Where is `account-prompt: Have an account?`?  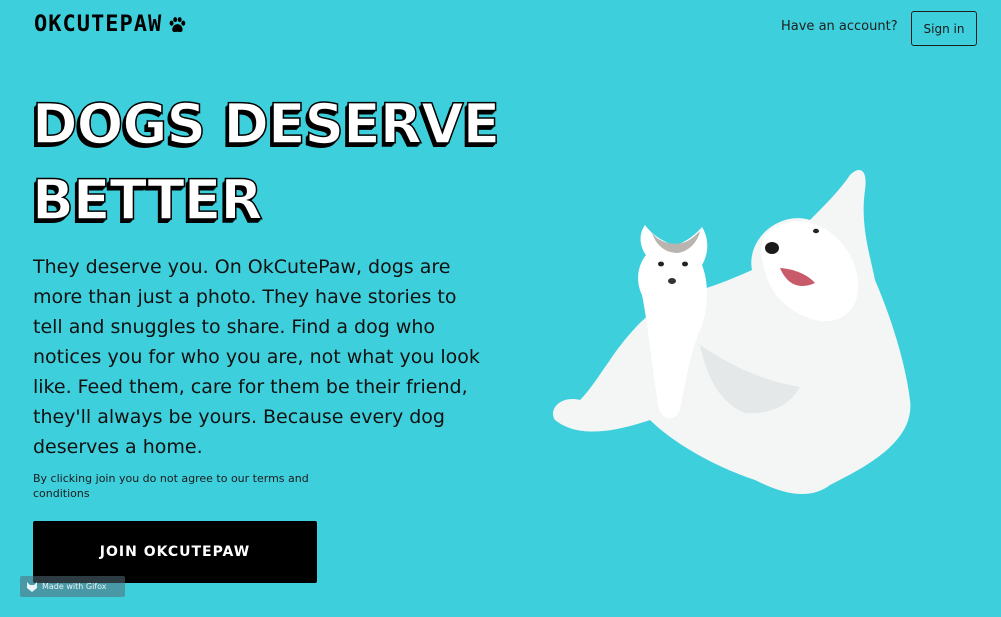
account-prompt: Have an account? is located at coordinates (839, 26).